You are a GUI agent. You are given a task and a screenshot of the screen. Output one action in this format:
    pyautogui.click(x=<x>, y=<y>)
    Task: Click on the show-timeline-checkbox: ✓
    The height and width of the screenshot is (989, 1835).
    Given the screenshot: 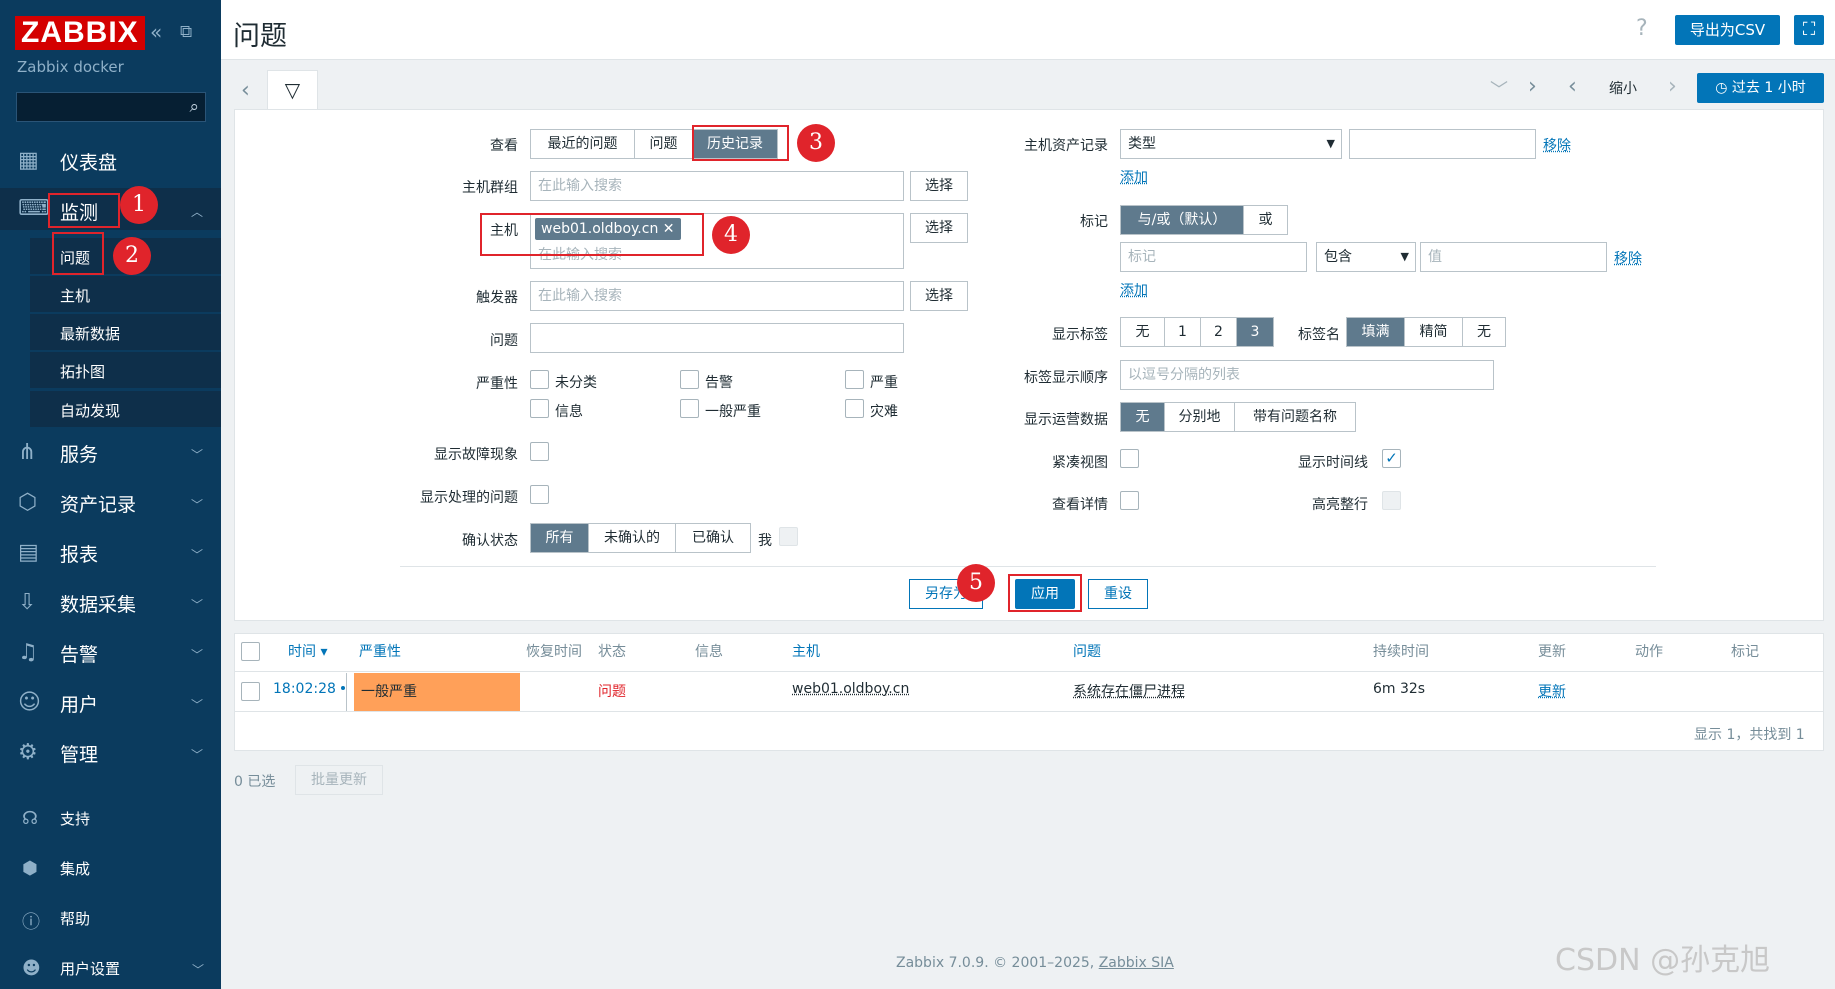 What is the action you would take?
    pyautogui.click(x=1391, y=458)
    